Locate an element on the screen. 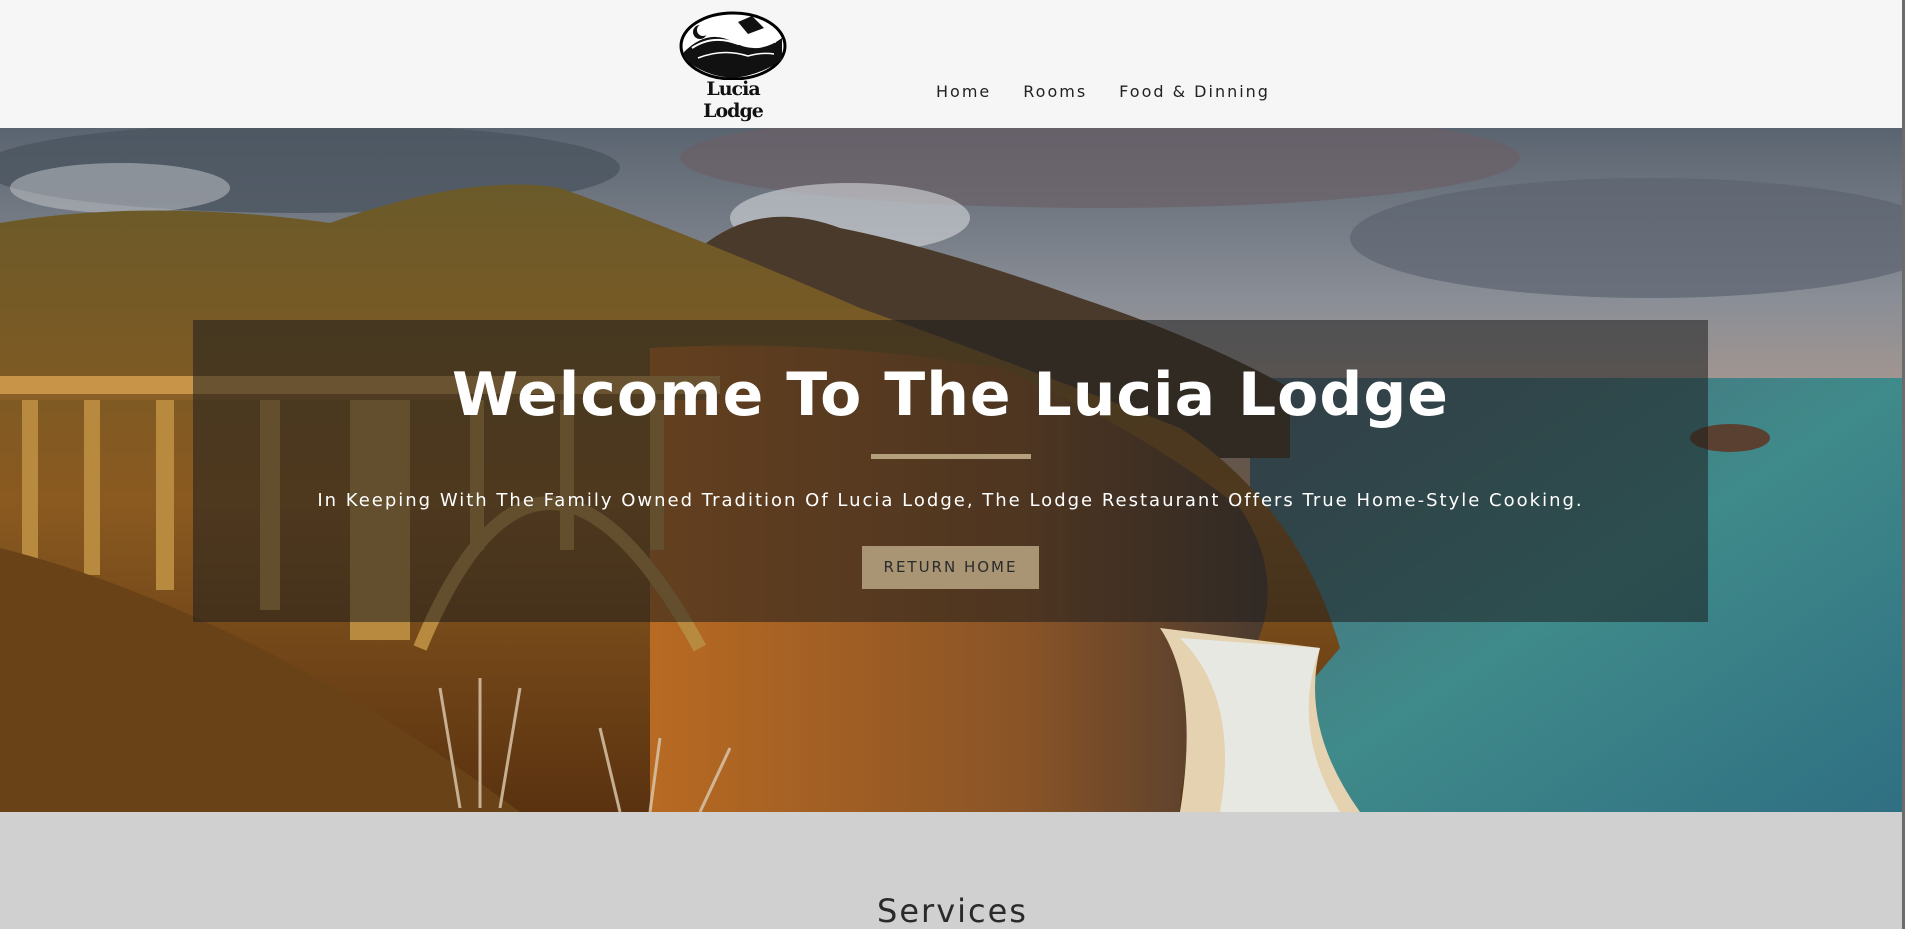 The height and width of the screenshot is (929, 1905). hero-title: Welcome To The Lucia Lodge is located at coordinates (950, 395).